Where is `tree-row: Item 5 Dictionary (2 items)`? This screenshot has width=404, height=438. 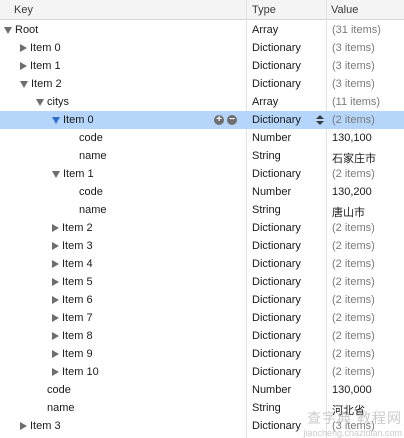
tree-row: Item 5 Dictionary (2 items) is located at coordinates (202, 282).